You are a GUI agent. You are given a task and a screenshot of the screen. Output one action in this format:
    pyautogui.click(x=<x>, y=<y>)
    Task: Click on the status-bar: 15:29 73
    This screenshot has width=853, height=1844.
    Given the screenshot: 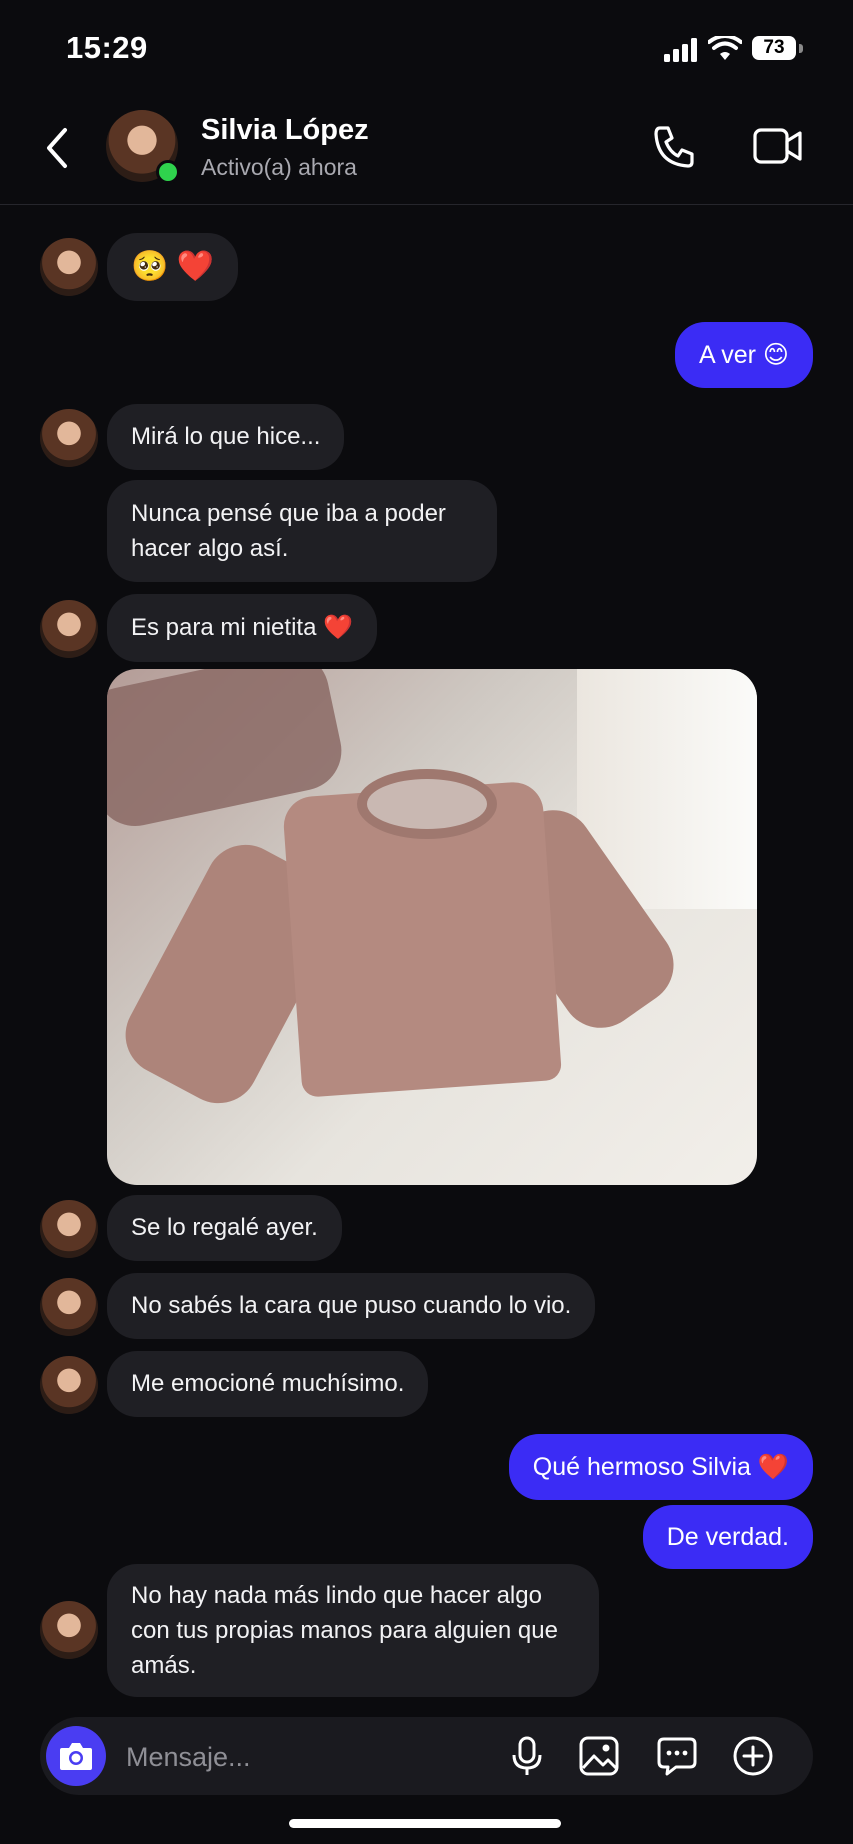 What is the action you would take?
    pyautogui.click(x=426, y=50)
    